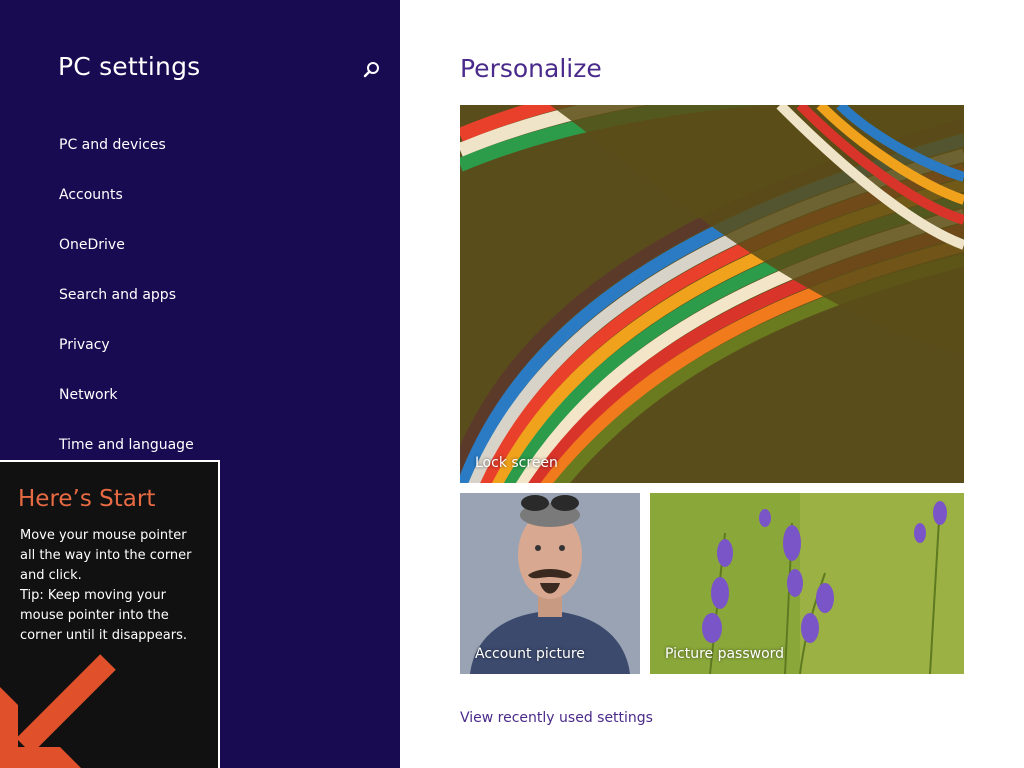  I want to click on sidebar-item-privacy: Privacy, so click(84, 345).